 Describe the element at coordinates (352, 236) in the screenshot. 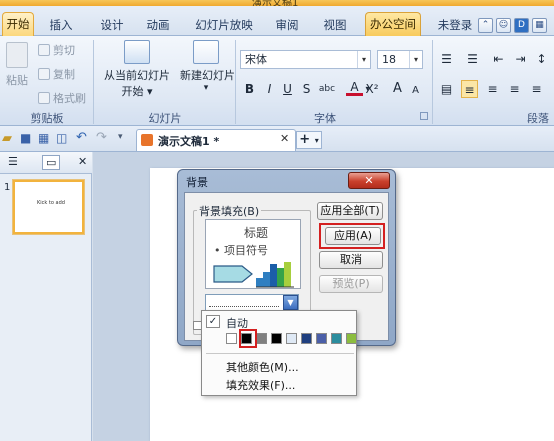

I see `apply-highlight-box` at that location.